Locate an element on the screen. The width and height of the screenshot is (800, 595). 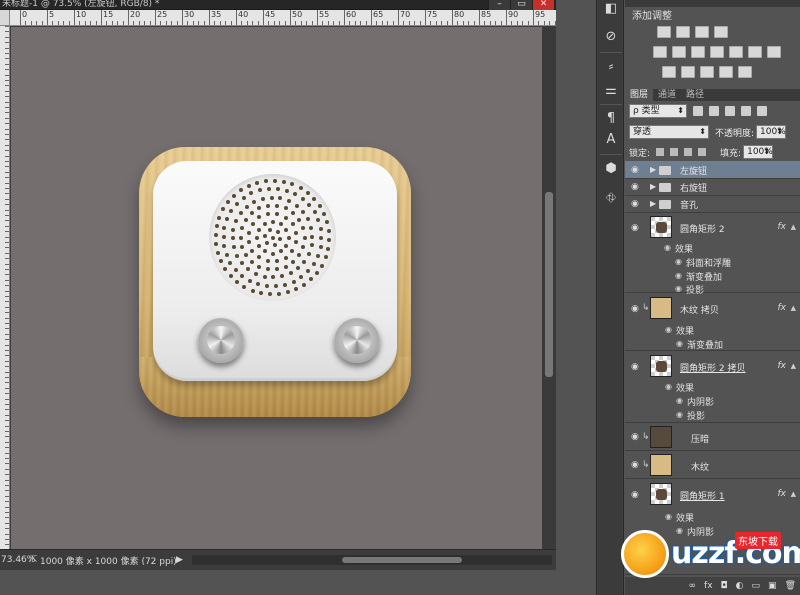
hue-saturation-icon is located at coordinates (679, 52).